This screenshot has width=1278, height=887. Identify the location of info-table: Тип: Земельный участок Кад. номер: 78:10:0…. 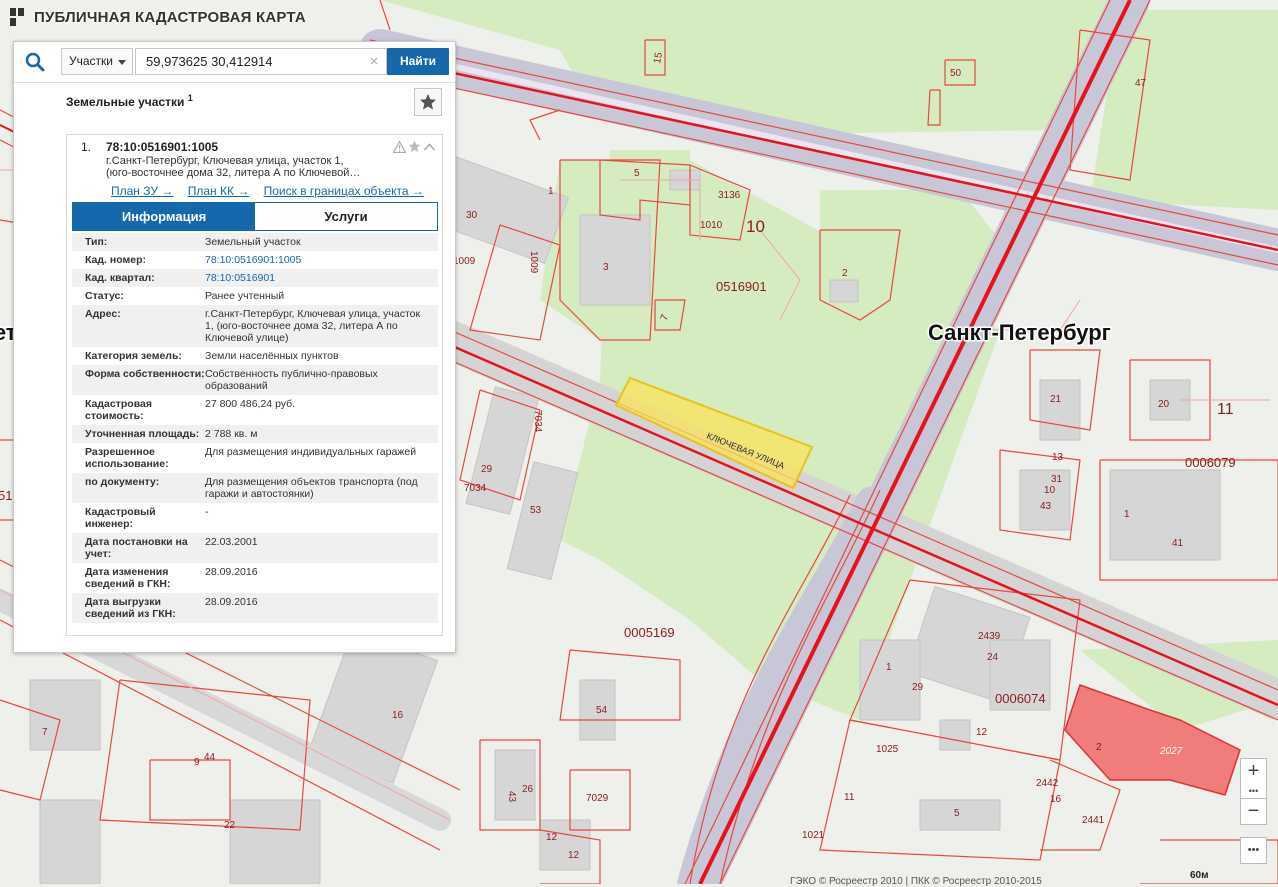
(255, 428).